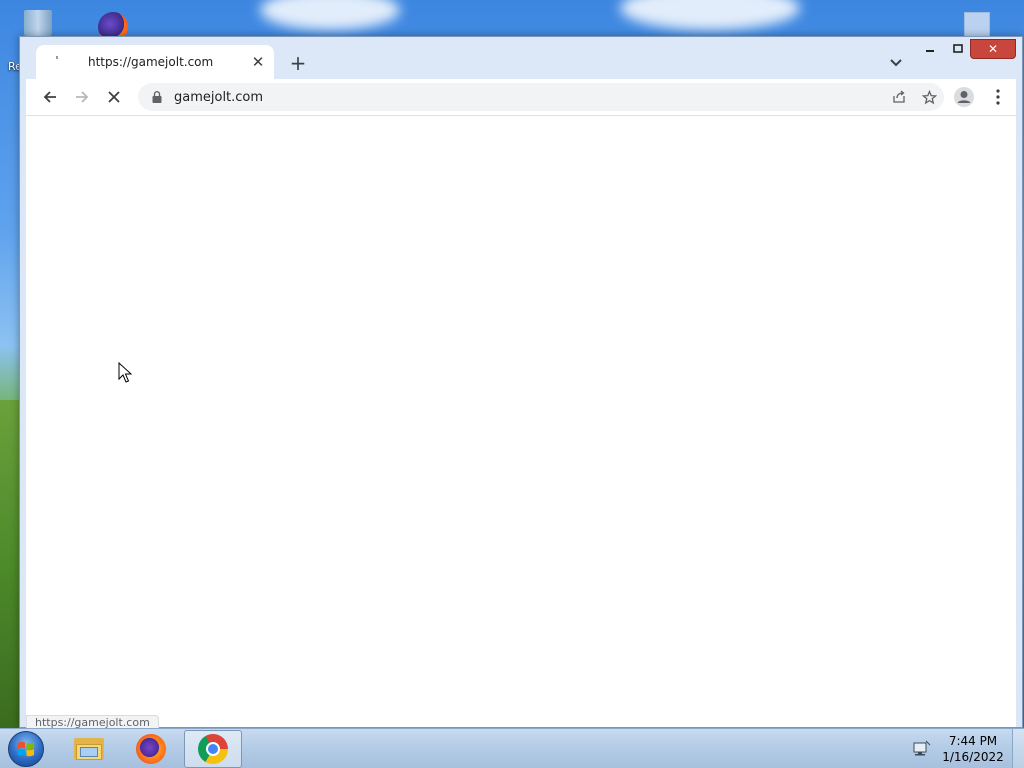 The width and height of the screenshot is (1024, 768). What do you see at coordinates (541, 97) in the screenshot?
I see `address-bar: gamejolt.com` at bounding box center [541, 97].